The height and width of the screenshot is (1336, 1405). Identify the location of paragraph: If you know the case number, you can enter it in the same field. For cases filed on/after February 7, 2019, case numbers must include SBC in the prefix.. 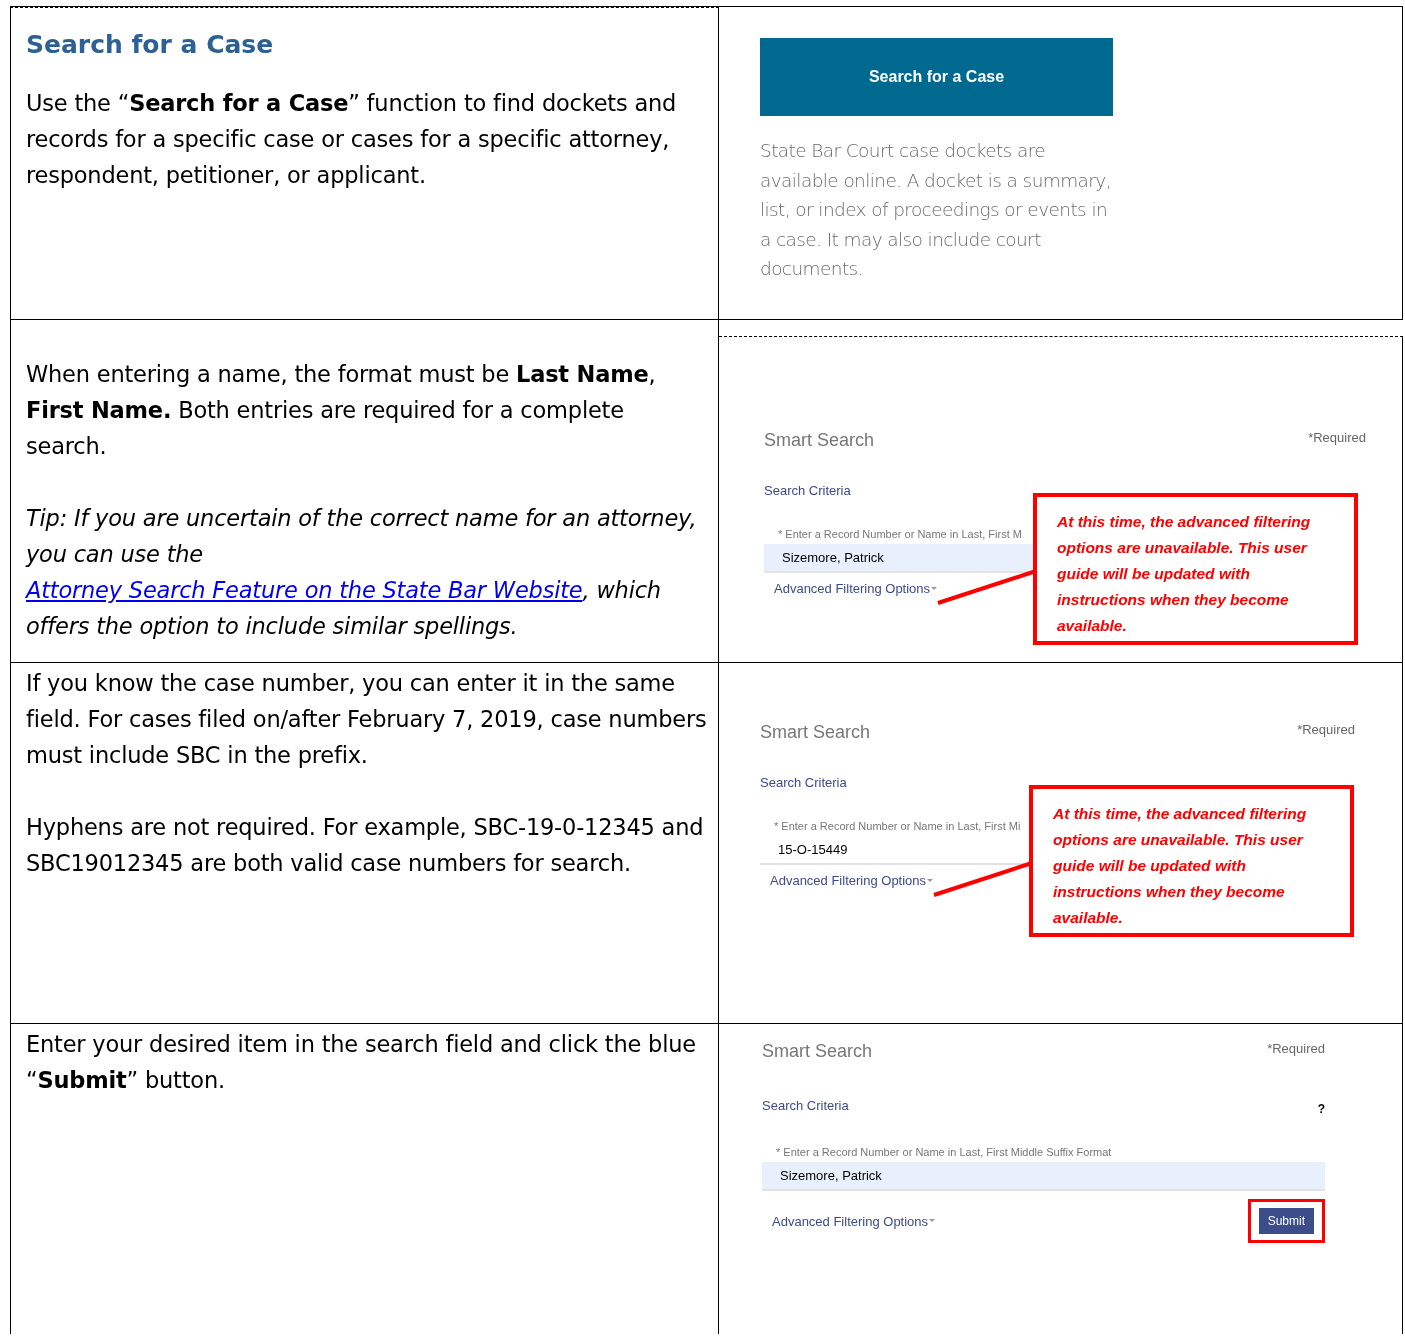
(367, 719).